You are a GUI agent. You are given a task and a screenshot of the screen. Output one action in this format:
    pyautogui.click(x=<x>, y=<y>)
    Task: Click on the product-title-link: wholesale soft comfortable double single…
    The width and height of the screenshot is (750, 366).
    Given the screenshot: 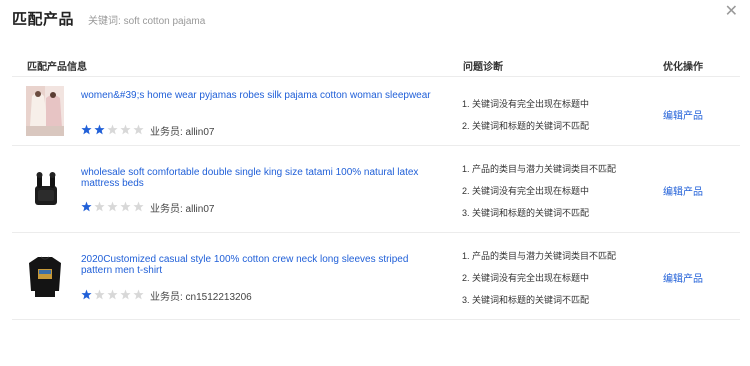 What is the action you would take?
    pyautogui.click(x=261, y=178)
    